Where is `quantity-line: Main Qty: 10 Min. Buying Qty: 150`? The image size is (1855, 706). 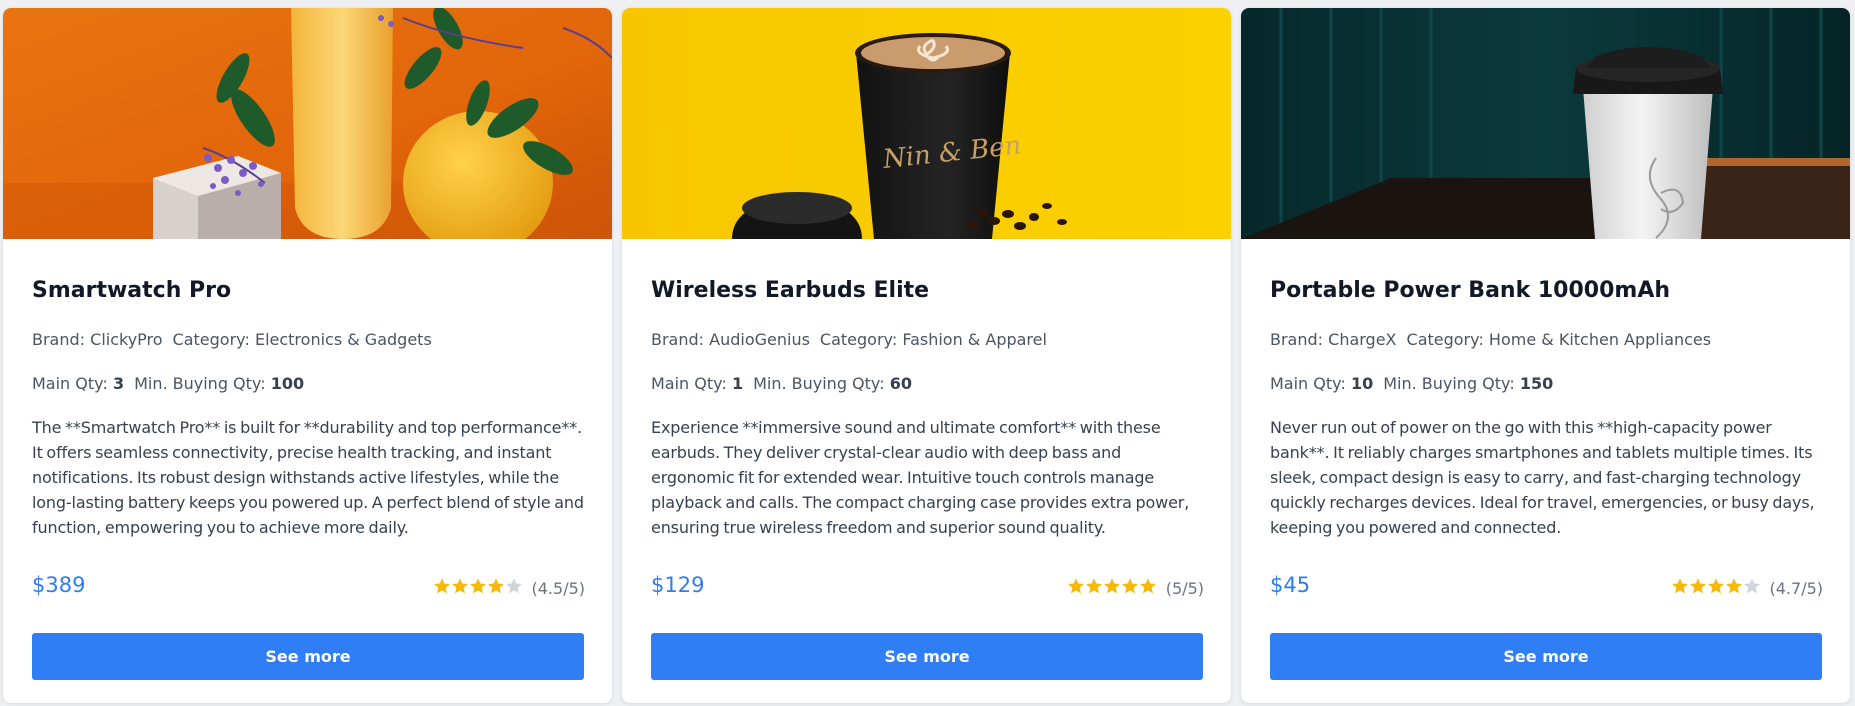
quantity-line: Main Qty: 10 Min. Buying Qty: 150 is located at coordinates (1411, 383).